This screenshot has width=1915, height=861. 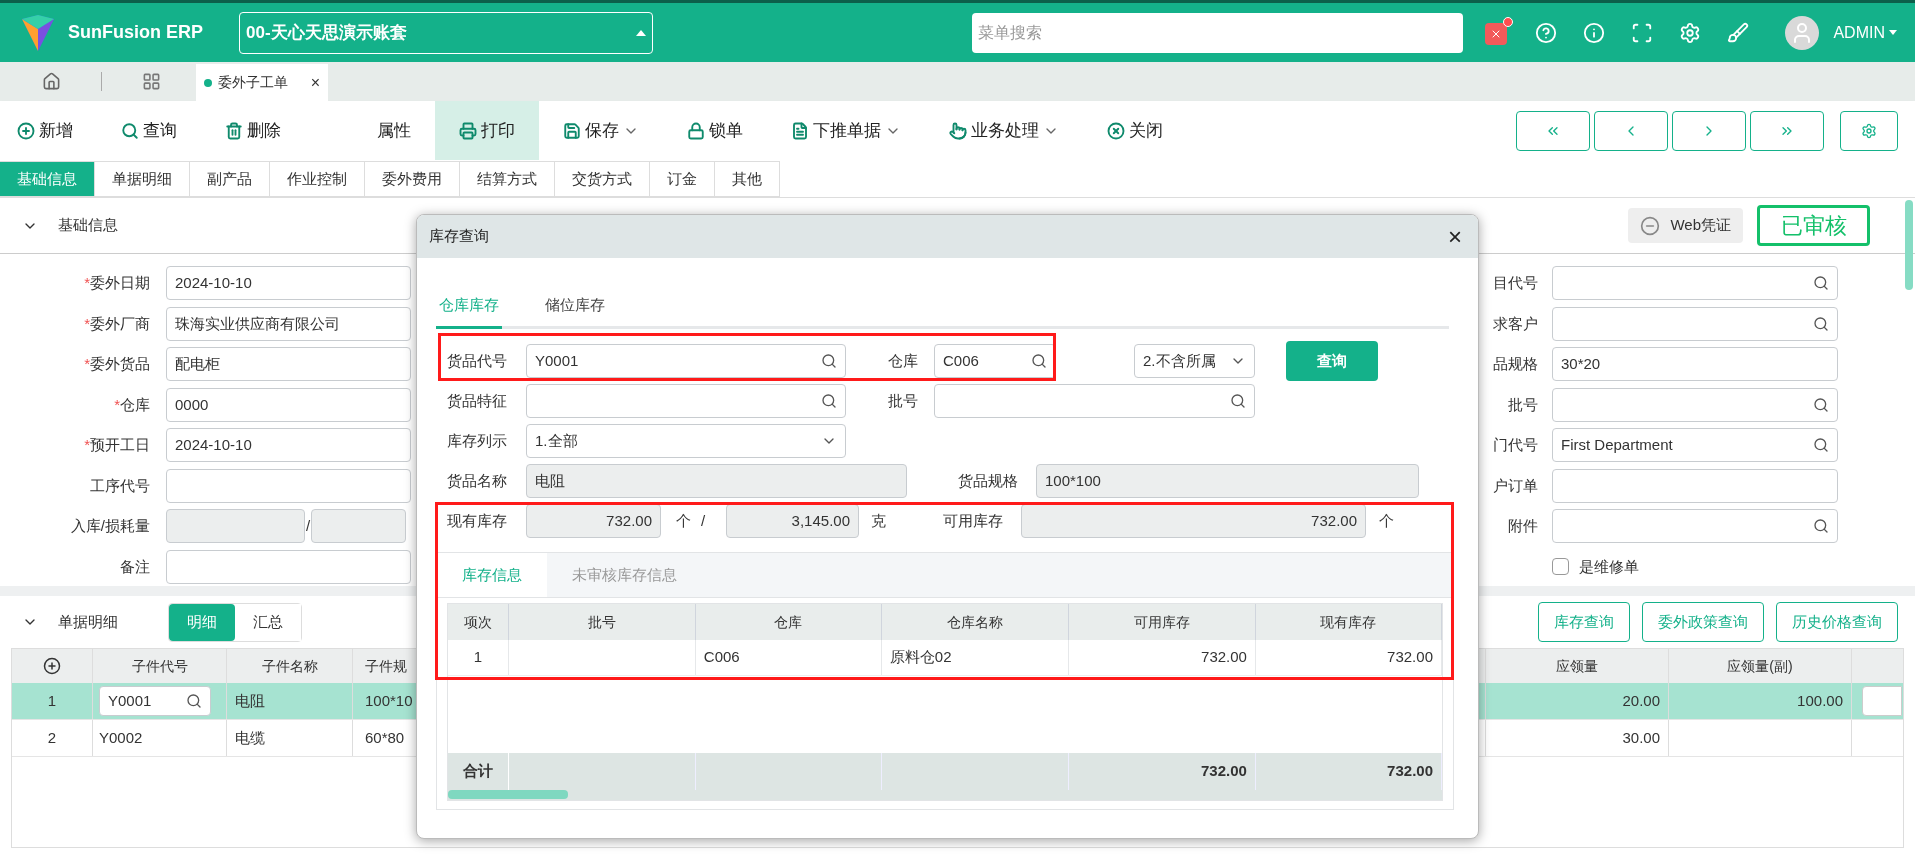 I want to click on input-field: 0000, so click(x=288, y=404).